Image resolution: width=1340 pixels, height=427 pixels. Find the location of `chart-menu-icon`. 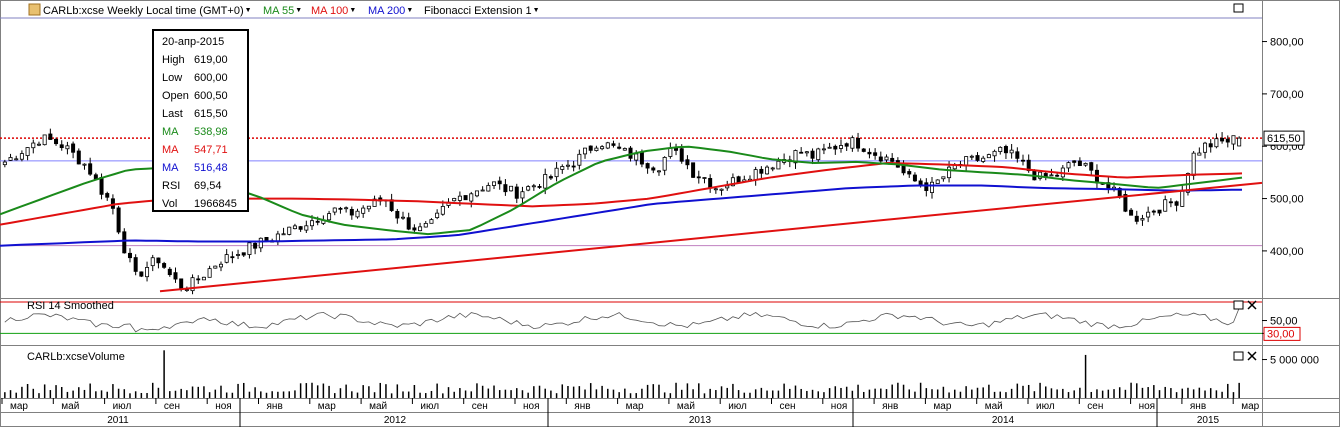

chart-menu-icon is located at coordinates (34, 9).